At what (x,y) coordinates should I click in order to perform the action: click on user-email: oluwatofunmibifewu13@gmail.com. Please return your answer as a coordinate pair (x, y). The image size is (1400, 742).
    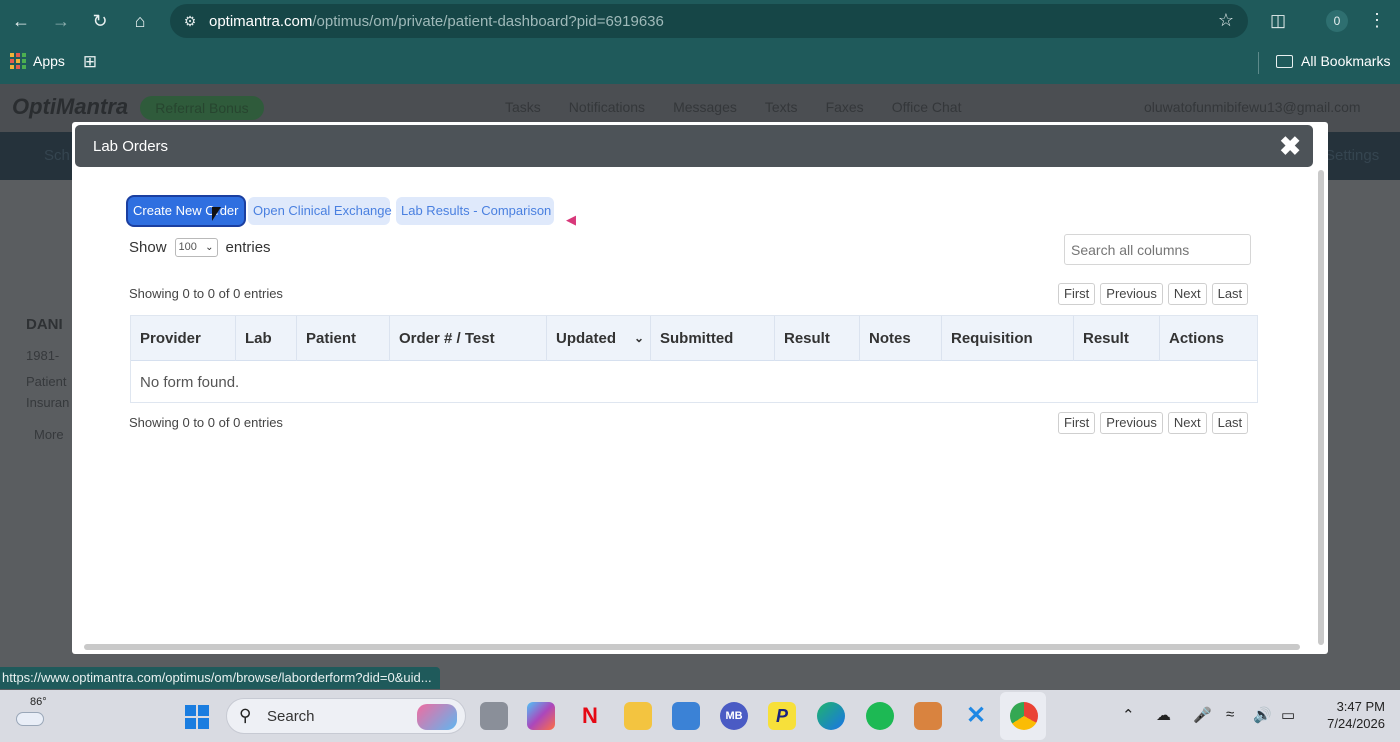
    Looking at the image, I should click on (1252, 107).